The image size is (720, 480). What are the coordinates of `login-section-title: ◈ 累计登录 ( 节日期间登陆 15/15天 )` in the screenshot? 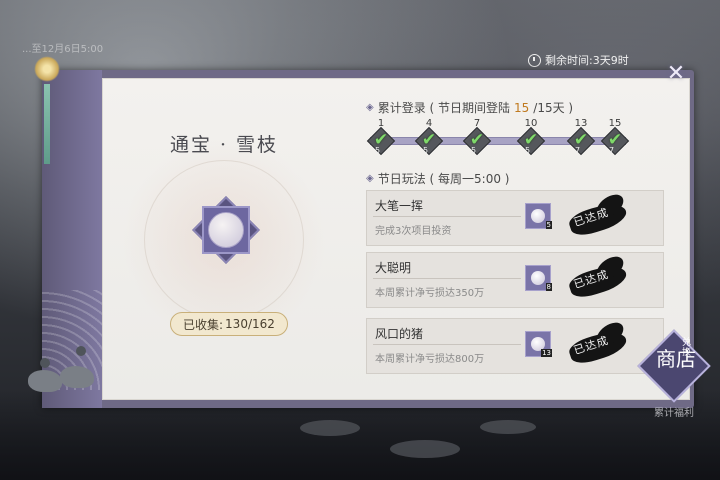 It's located at (469, 107).